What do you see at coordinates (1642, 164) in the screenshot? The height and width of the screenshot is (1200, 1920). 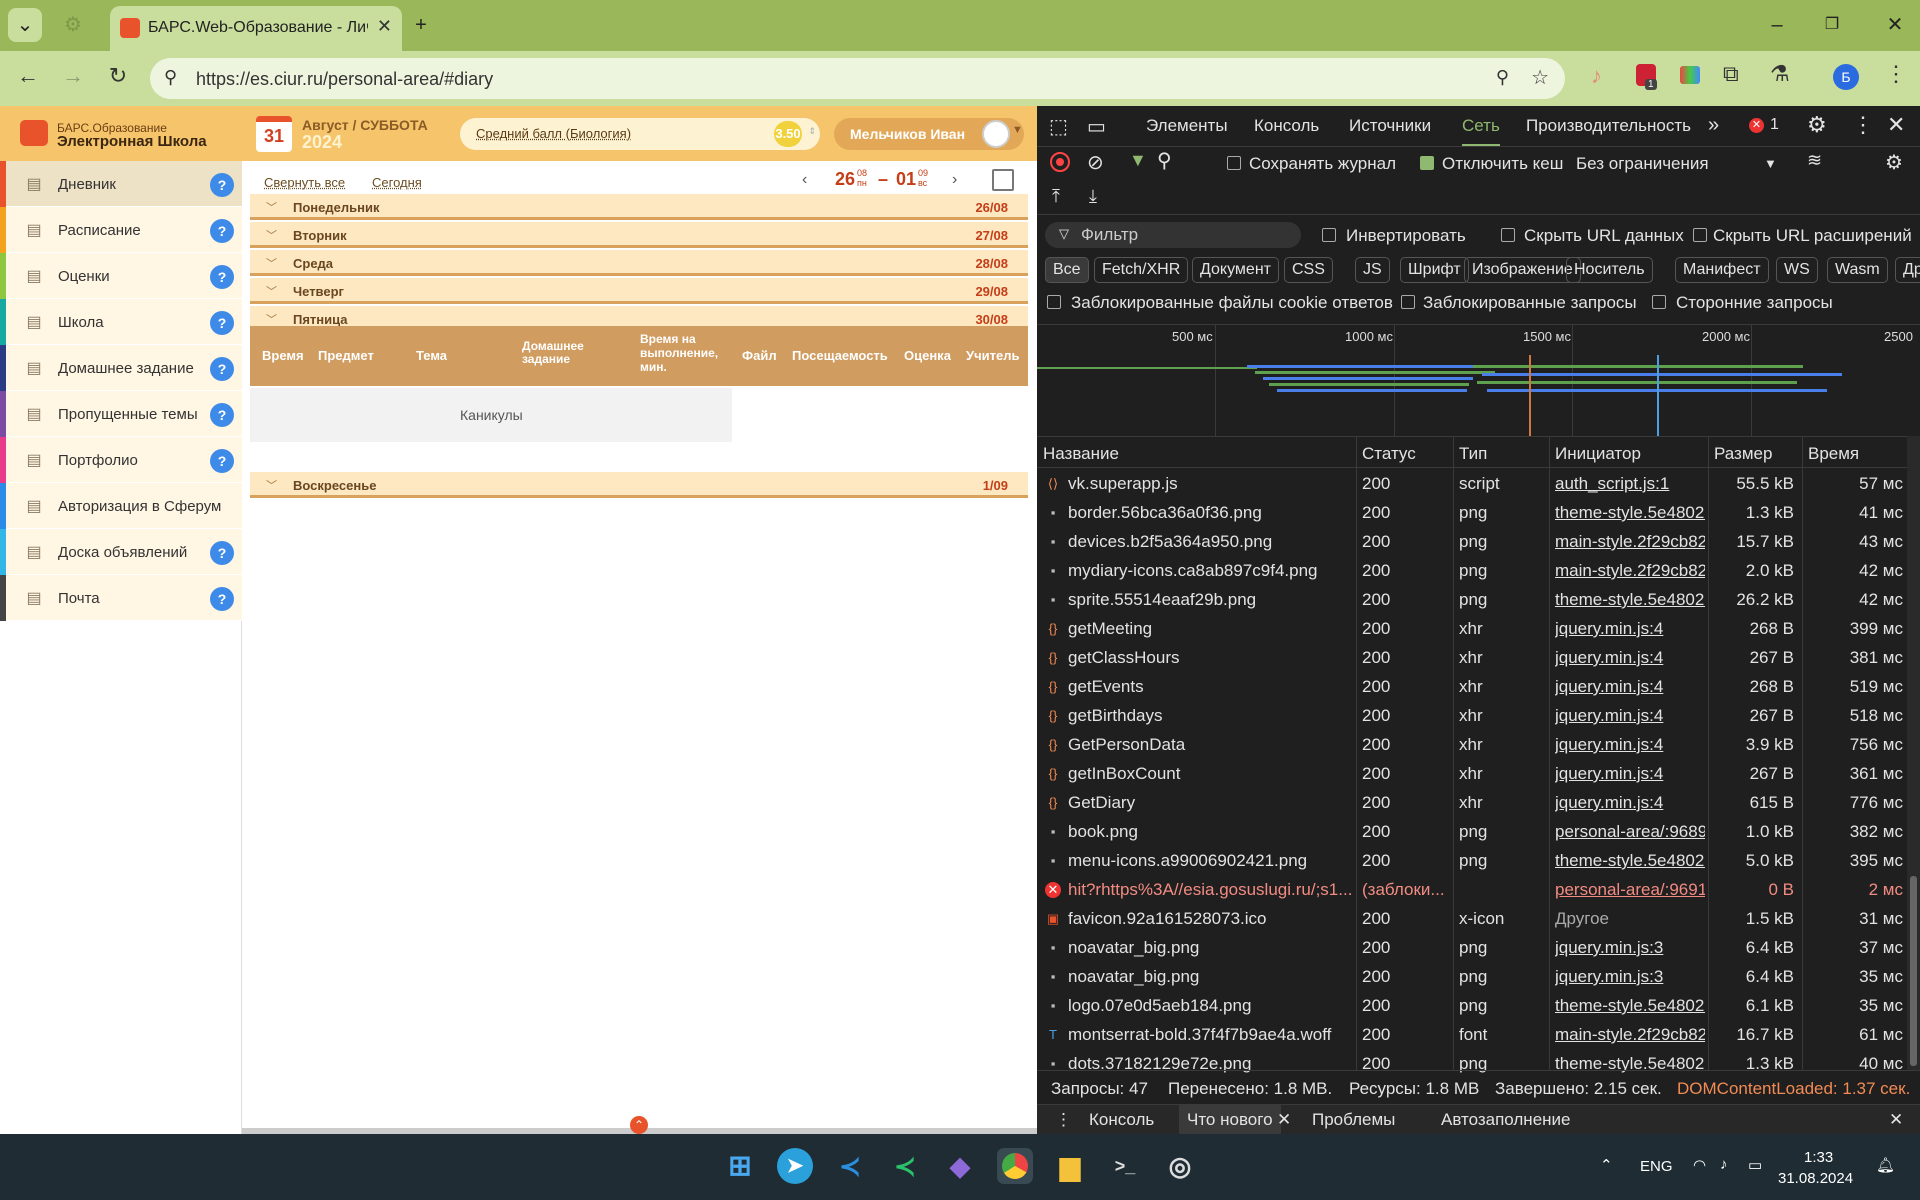 I see `throttle-select: Без ограничения` at bounding box center [1642, 164].